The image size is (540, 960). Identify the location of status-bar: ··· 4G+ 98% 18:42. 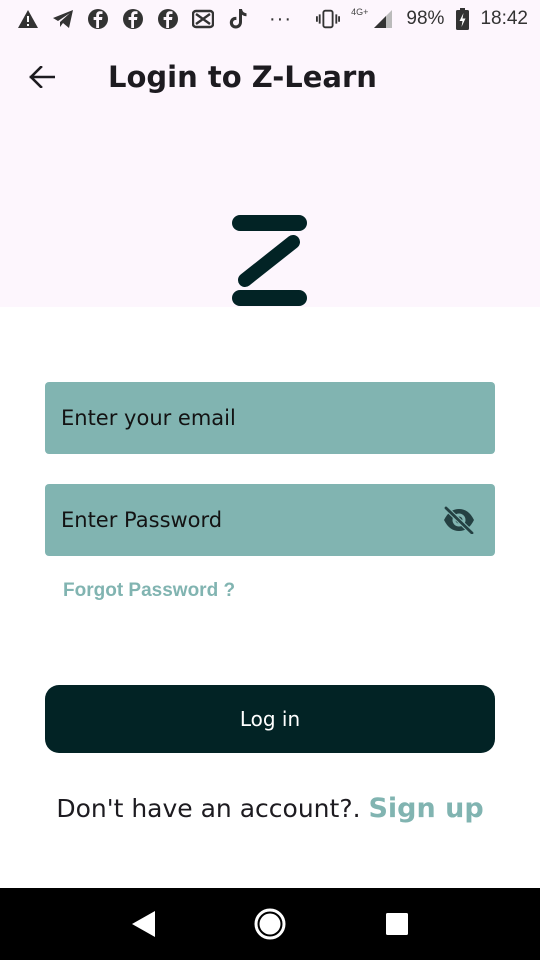
(270, 19).